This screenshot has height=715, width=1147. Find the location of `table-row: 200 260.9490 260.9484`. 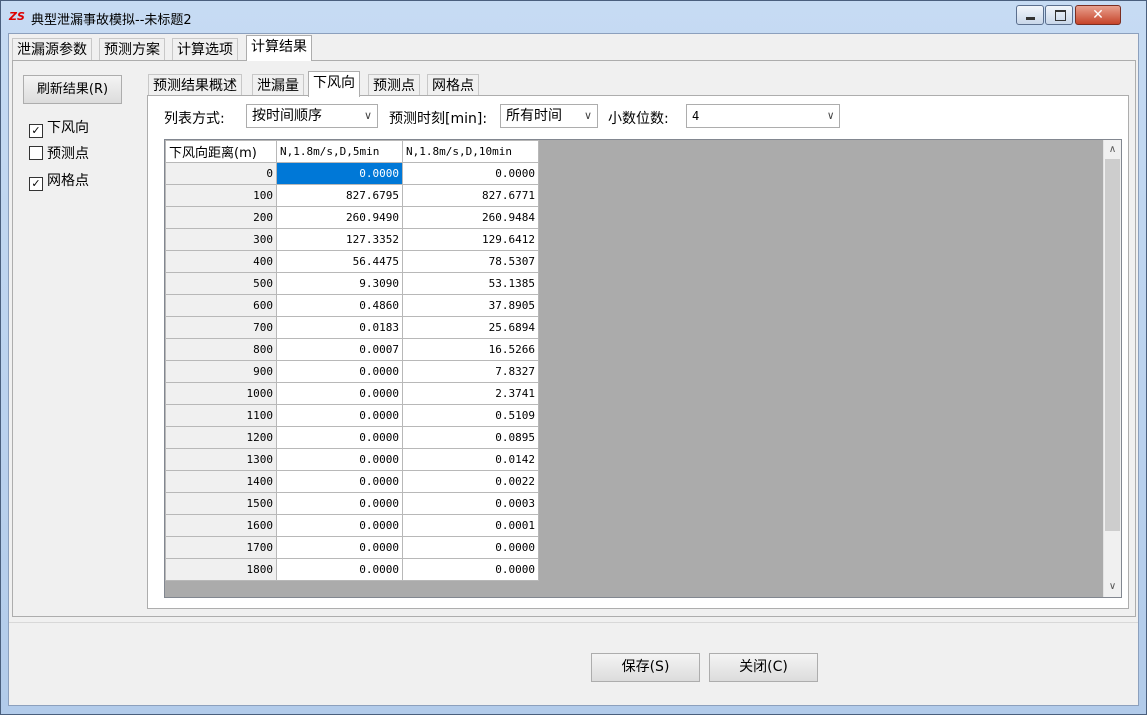

table-row: 200 260.9490 260.9484 is located at coordinates (352, 217).